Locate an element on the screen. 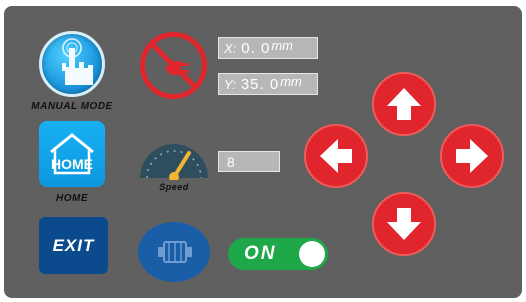 This screenshot has width=526, height=302. crossed-plug-icon is located at coordinates (173, 65).